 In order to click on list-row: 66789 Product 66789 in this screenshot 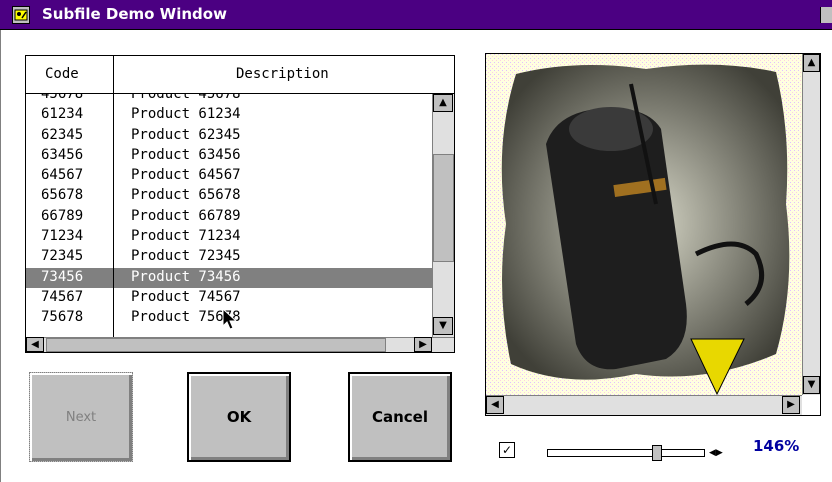, I will do `click(229, 217)`.